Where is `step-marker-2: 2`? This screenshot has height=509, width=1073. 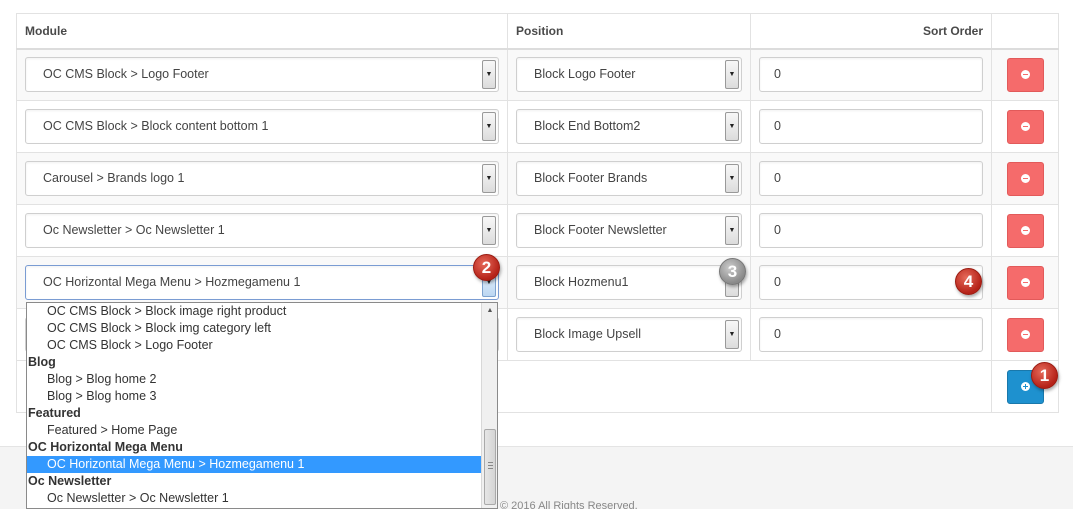 step-marker-2: 2 is located at coordinates (486, 267).